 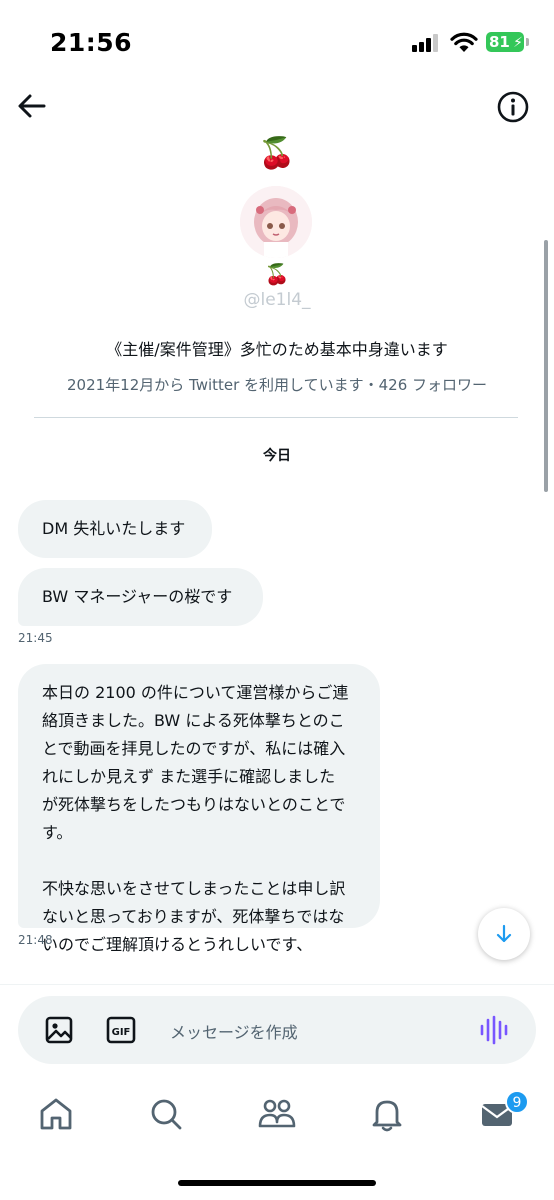 I want to click on avatar-cherry-emoji: 🍒, so click(x=277, y=274).